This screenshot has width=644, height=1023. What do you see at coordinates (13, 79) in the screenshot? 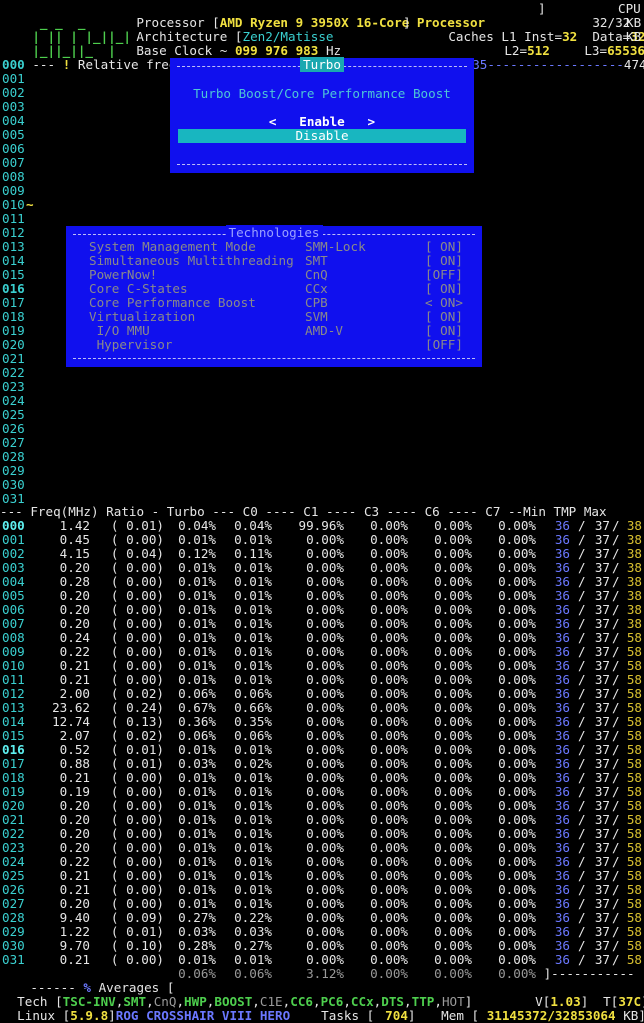
I see `cpu-id-001: 001` at bounding box center [13, 79].